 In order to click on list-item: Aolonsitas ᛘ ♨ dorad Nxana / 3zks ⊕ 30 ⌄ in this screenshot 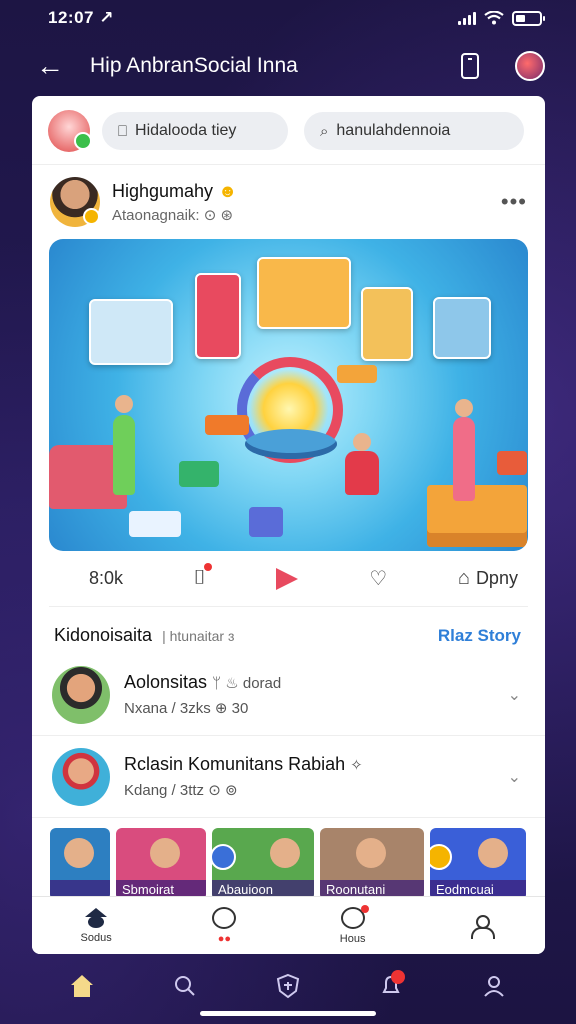, I will do `click(288, 695)`.